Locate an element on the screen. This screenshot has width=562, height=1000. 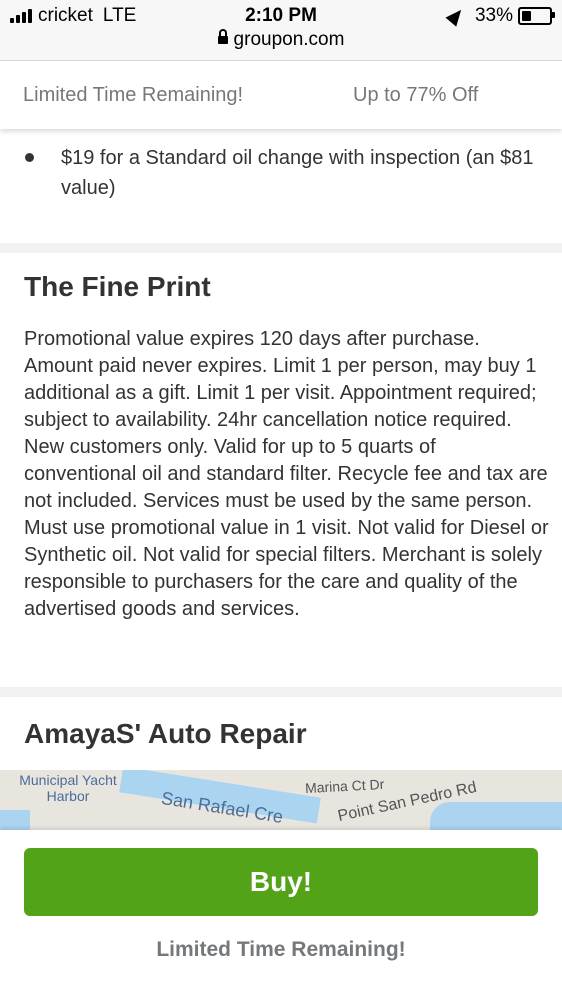
address-bar: groupon.com is located at coordinates (281, 40).